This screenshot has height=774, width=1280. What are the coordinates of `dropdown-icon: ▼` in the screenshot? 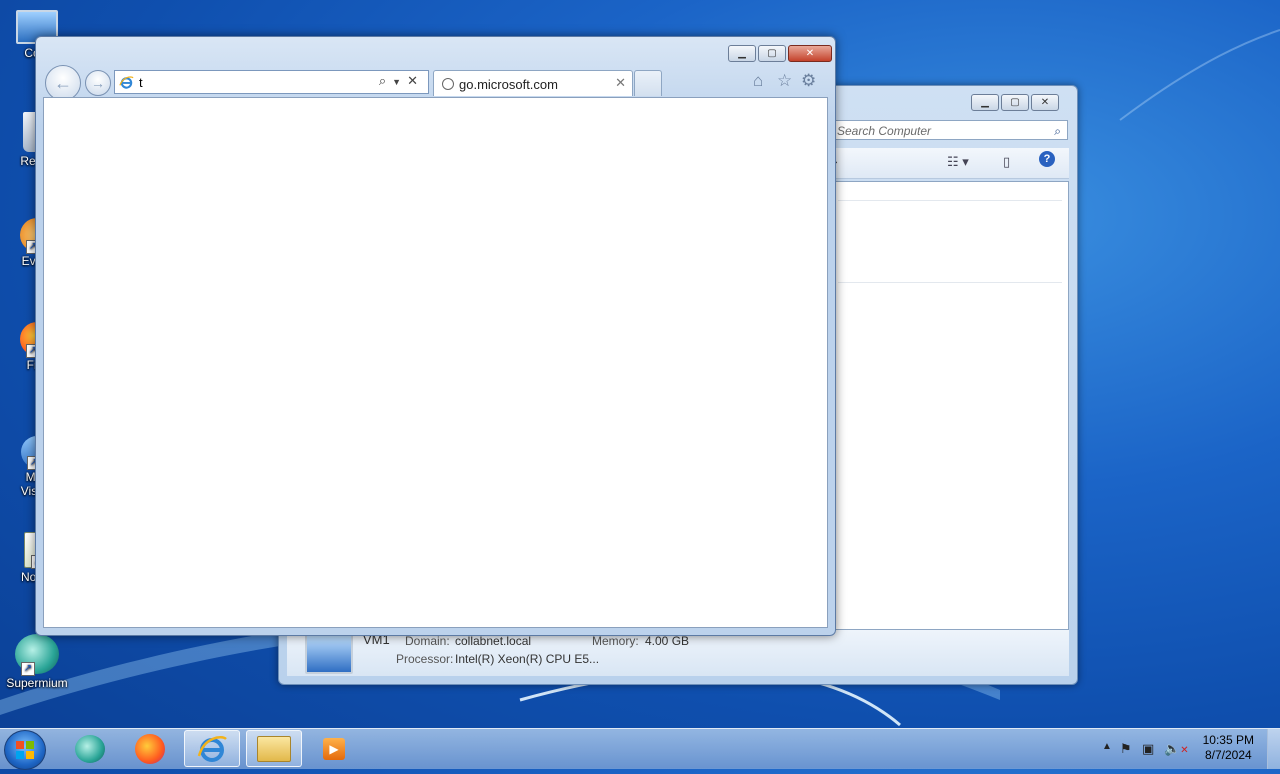 It's located at (399, 82).